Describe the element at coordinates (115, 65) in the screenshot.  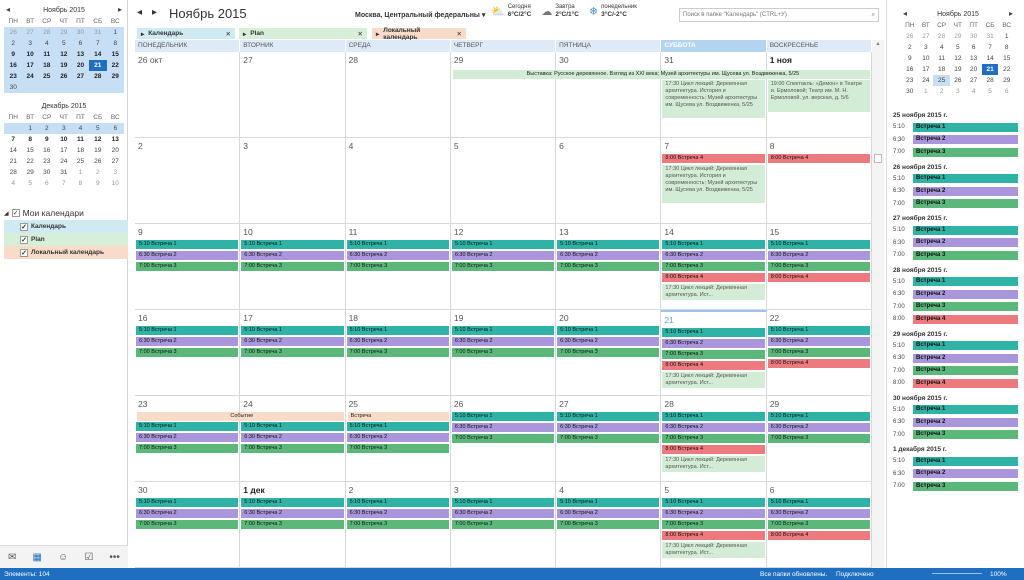
I see `mini-day: 22` at that location.